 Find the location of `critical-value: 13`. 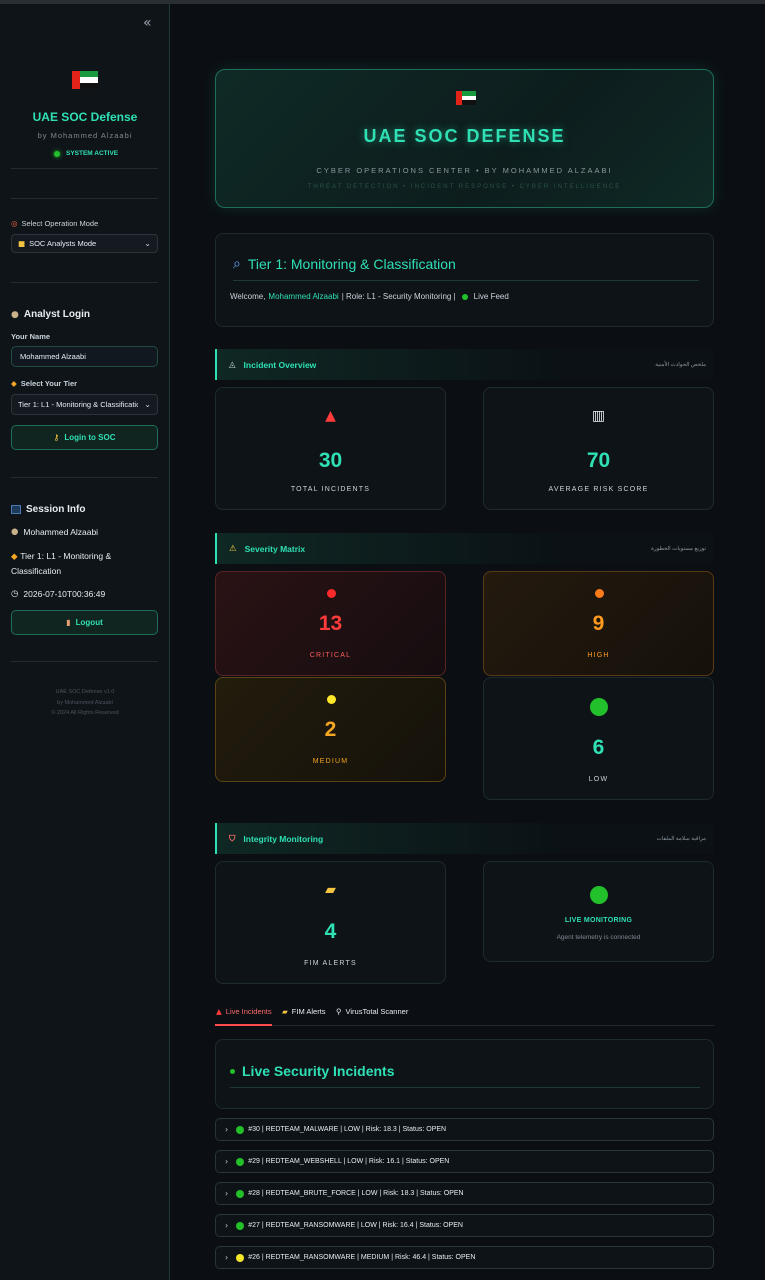

critical-value: 13 is located at coordinates (330, 623).